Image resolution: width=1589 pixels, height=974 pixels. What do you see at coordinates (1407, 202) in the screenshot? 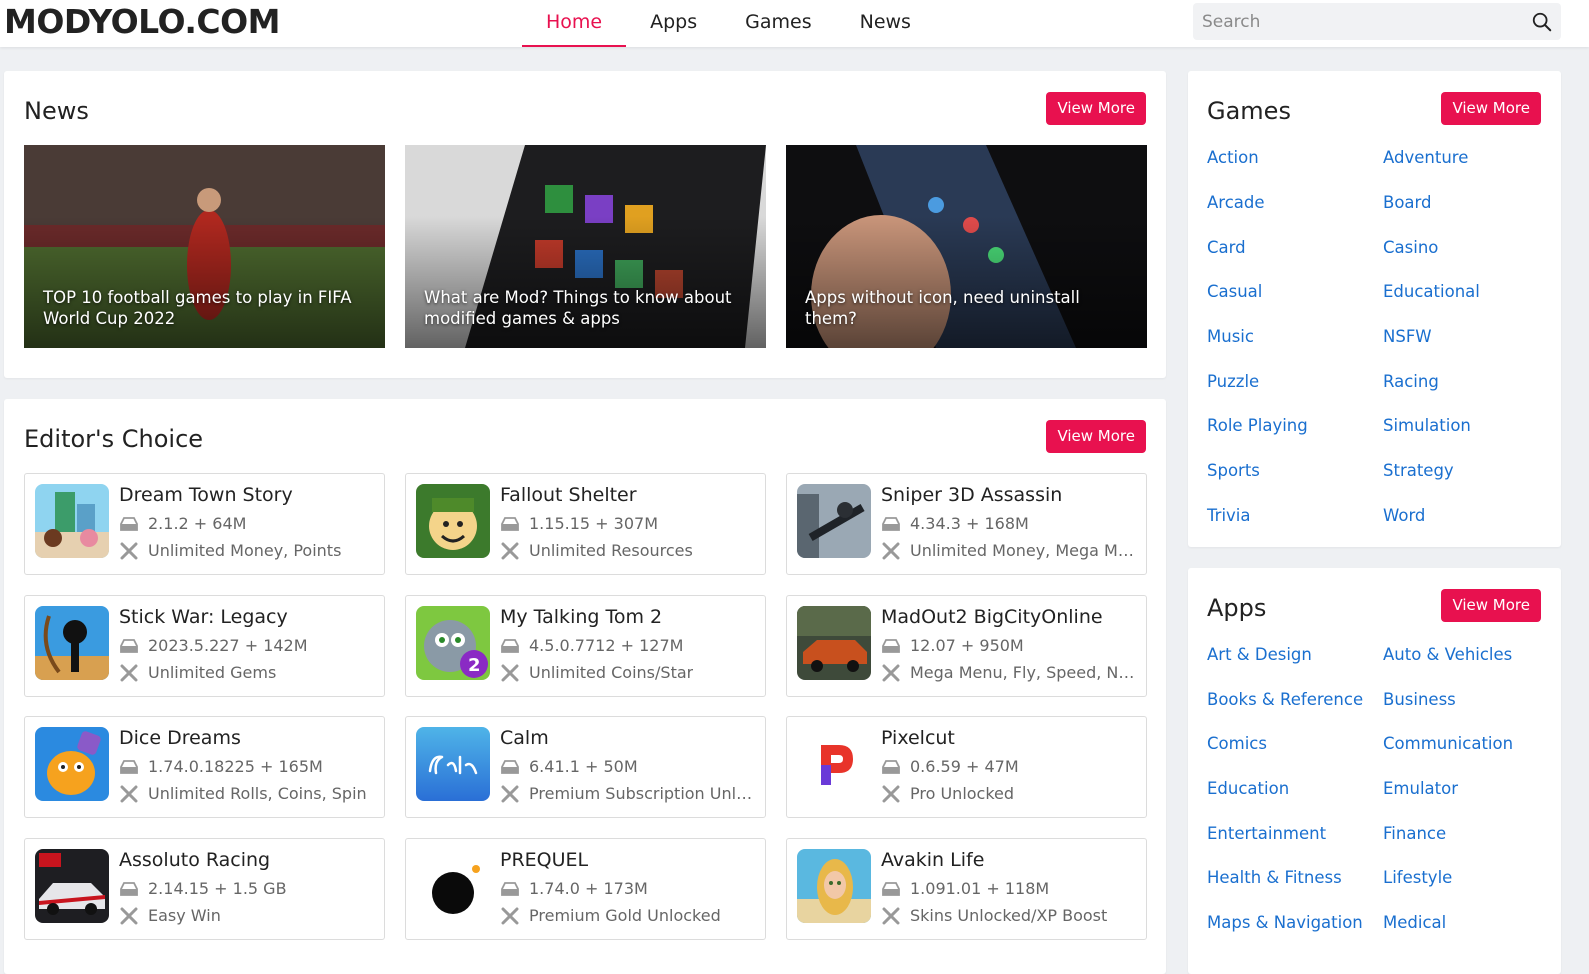
I see `game-category-board: Board` at bounding box center [1407, 202].